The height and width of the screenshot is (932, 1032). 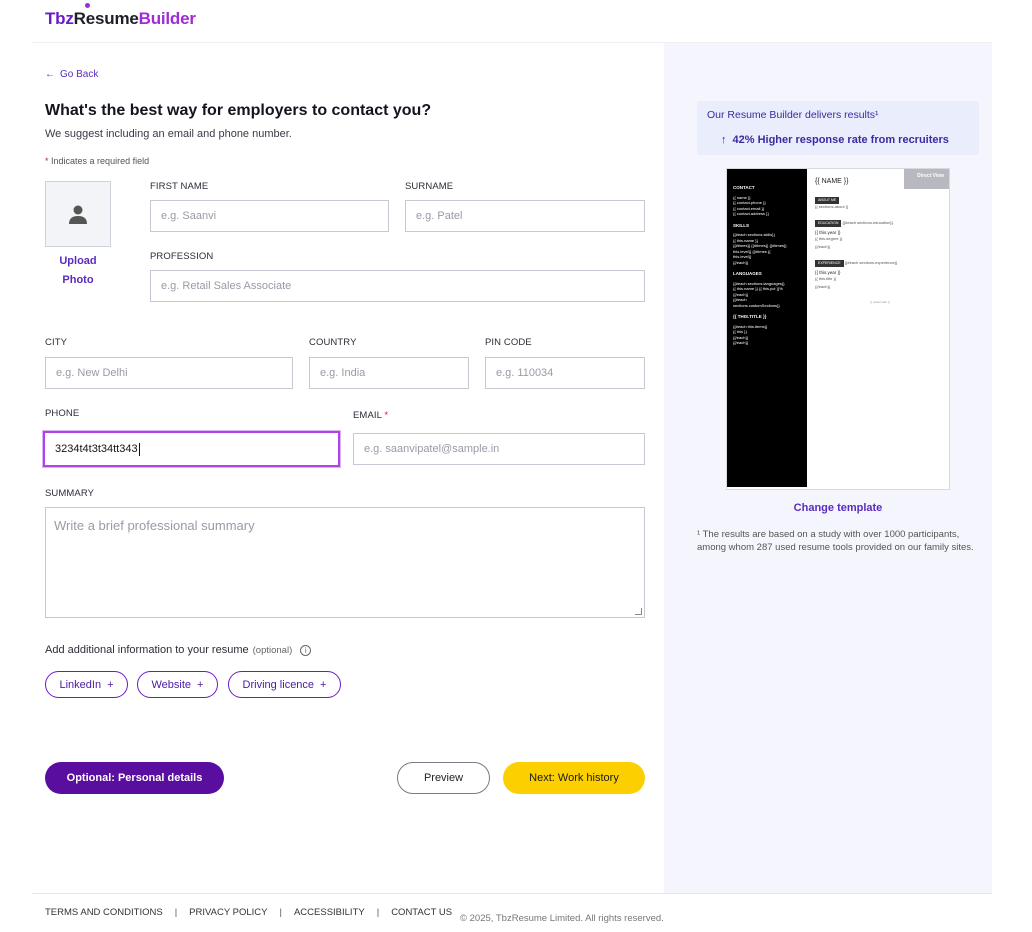 I want to click on pin-code-input: e.g. 110034, so click(x=565, y=373).